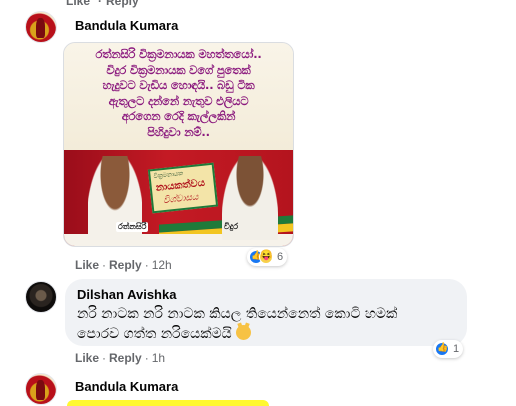 The height and width of the screenshot is (406, 516). What do you see at coordinates (162, 265) in the screenshot?
I see `comment-time: 12h` at bounding box center [162, 265].